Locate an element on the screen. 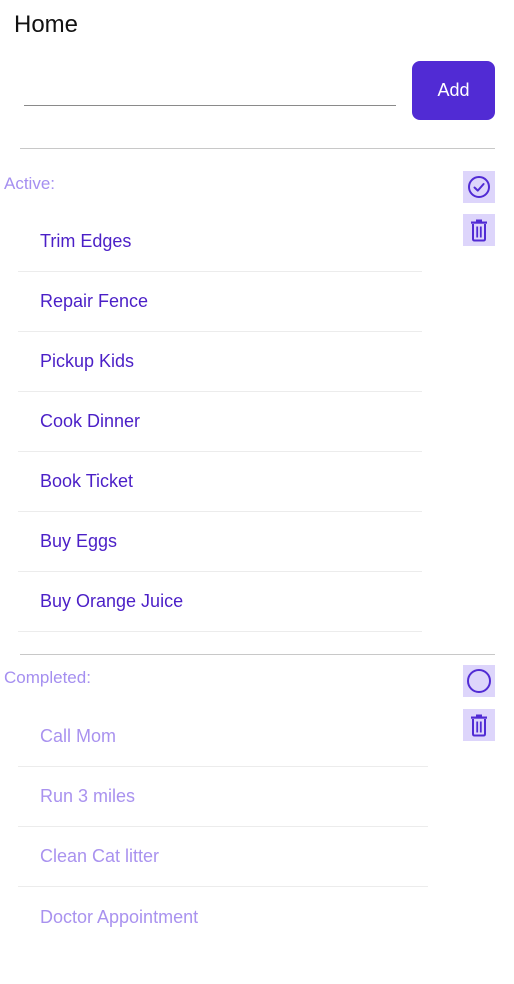 This screenshot has height=984, width=514. new-item-input is located at coordinates (210, 89).